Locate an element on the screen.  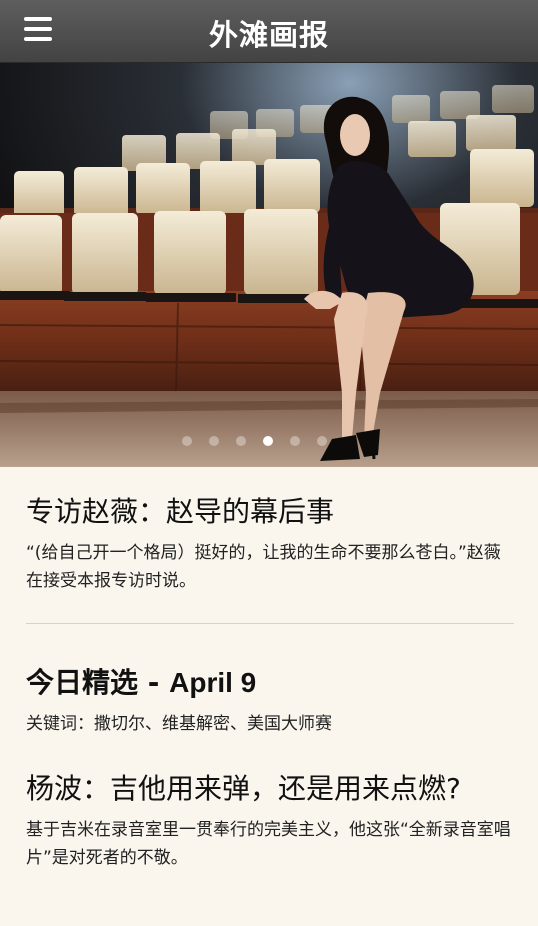
top-nav-bar: 外滩画报 is located at coordinates (269, 31).